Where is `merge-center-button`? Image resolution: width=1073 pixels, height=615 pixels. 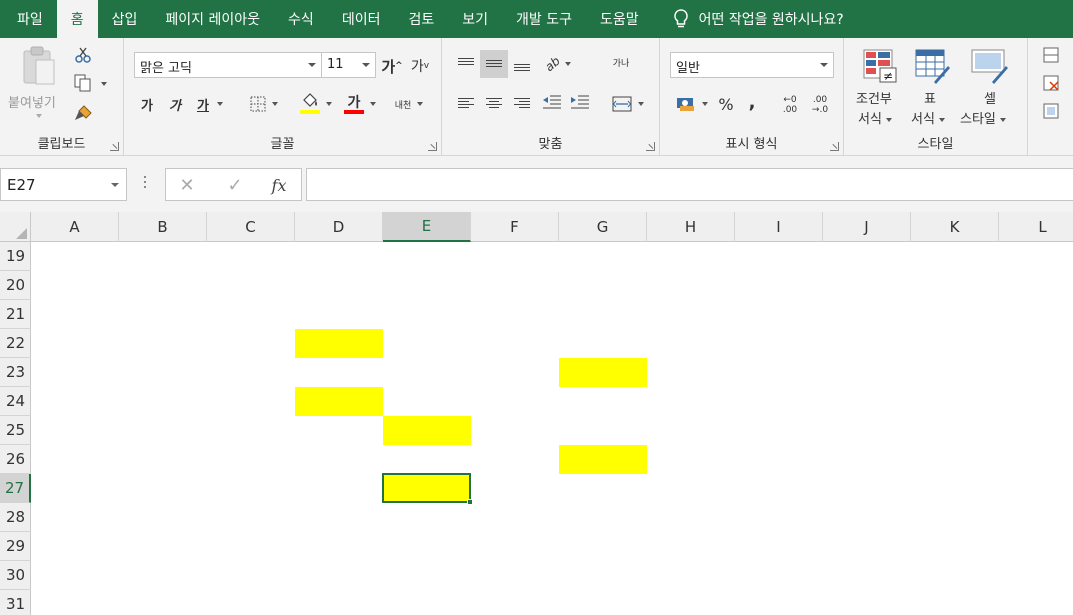 merge-center-button is located at coordinates (628, 104).